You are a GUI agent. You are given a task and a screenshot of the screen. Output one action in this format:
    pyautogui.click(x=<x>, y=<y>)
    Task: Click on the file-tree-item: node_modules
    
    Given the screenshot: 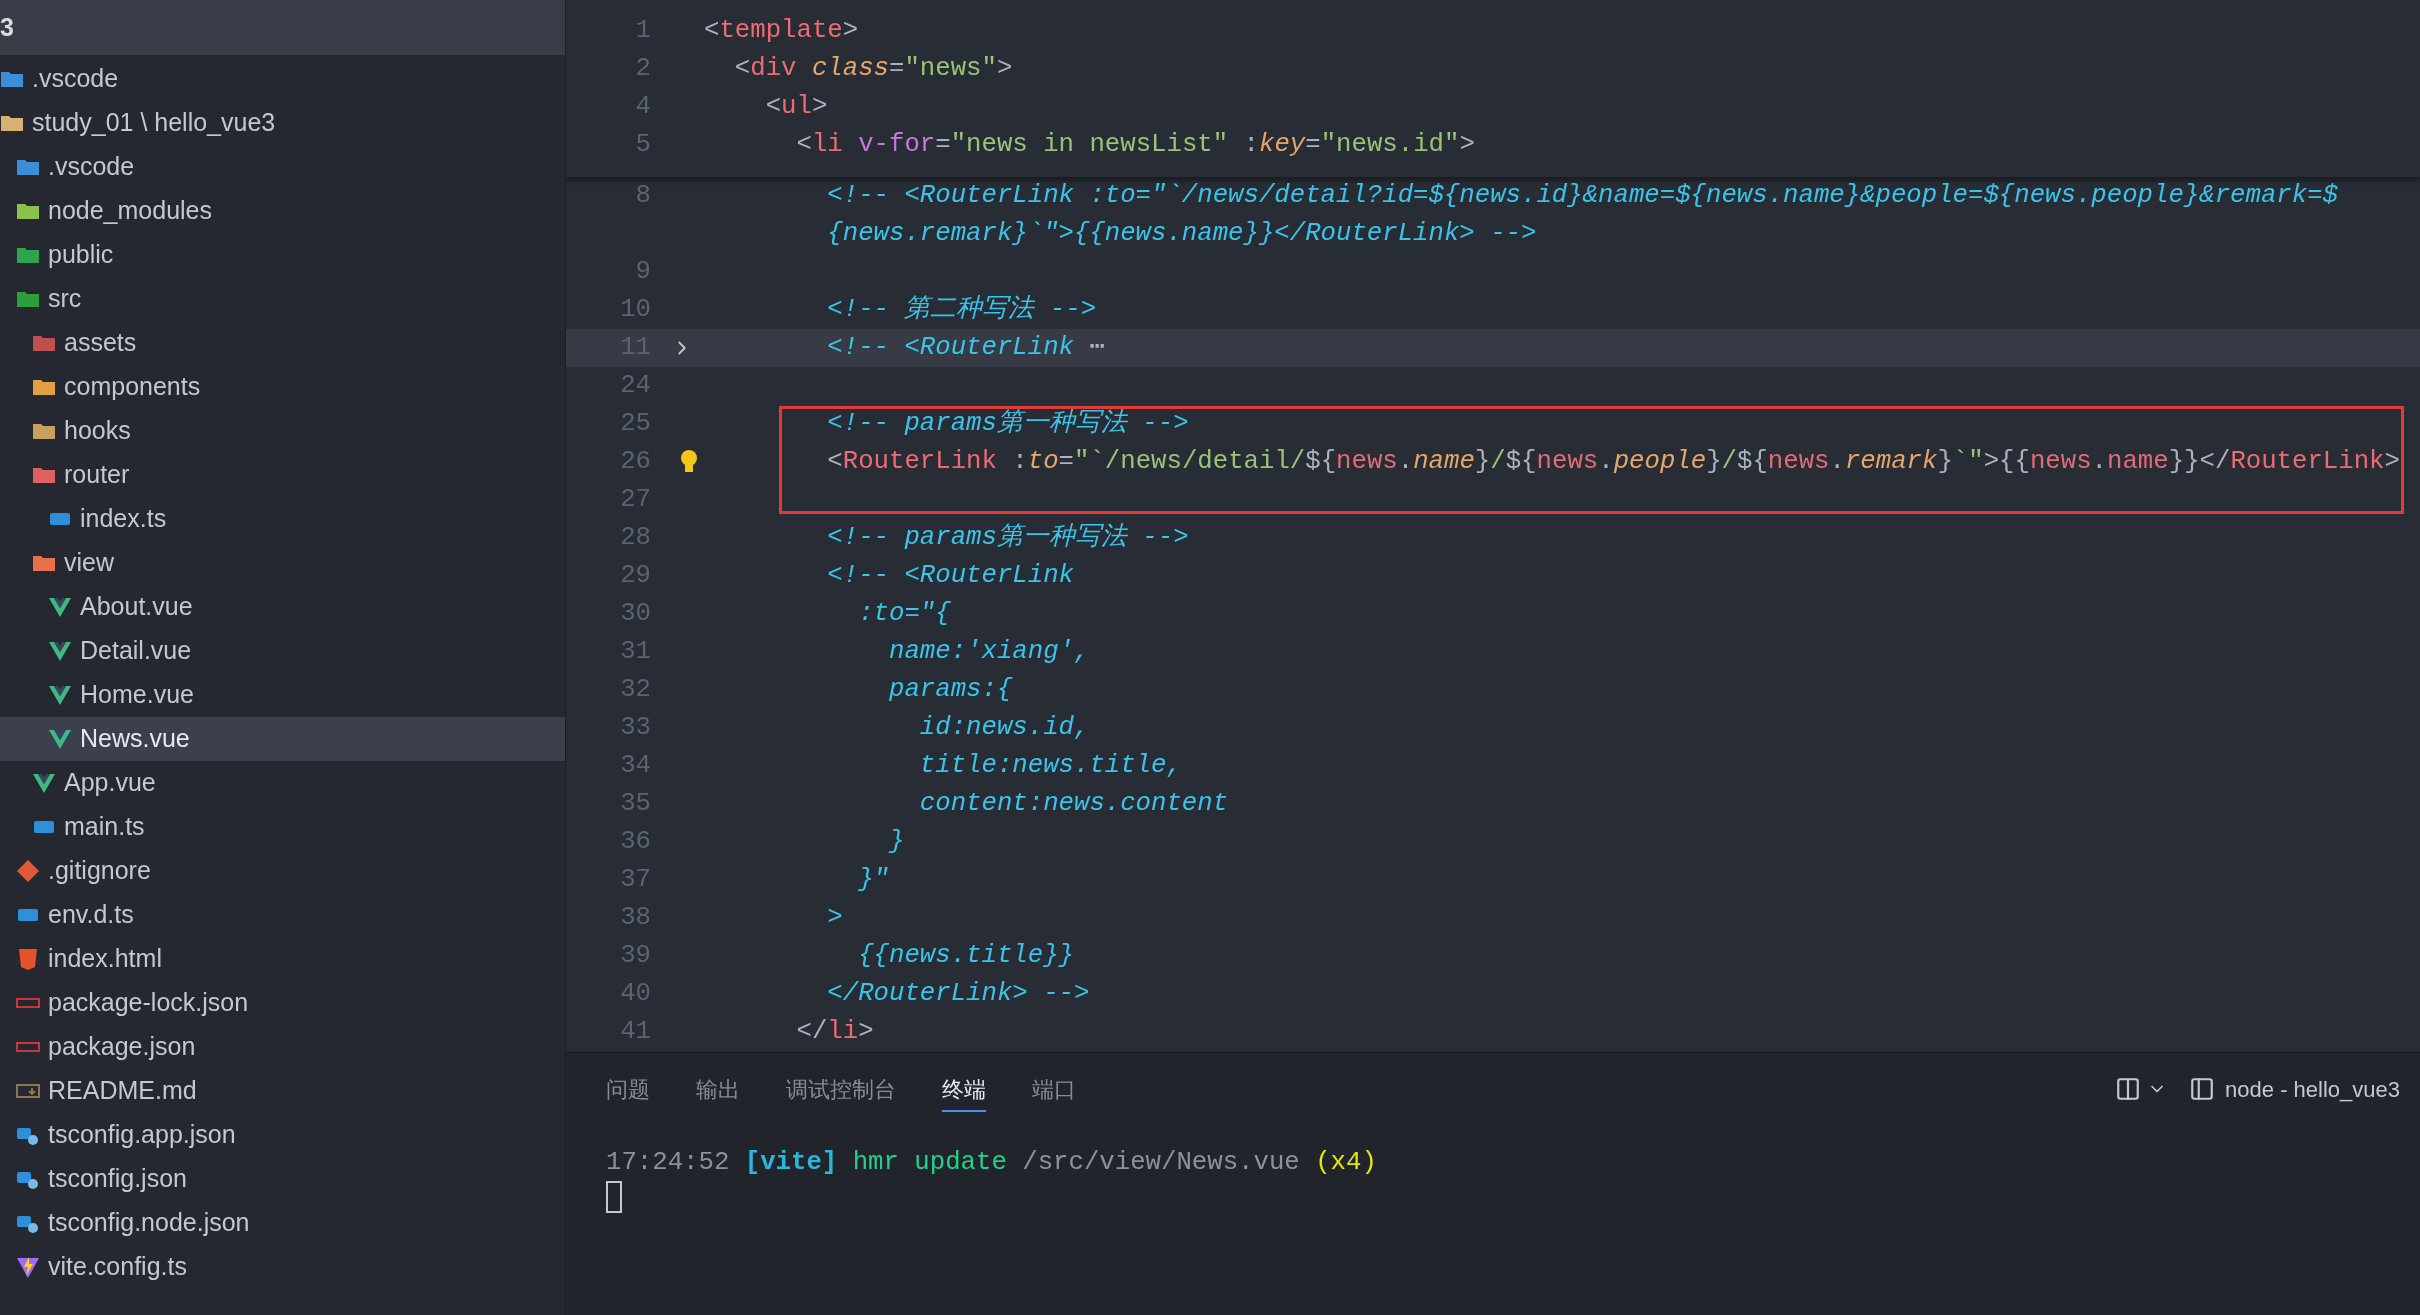 What is the action you would take?
    pyautogui.click(x=282, y=211)
    